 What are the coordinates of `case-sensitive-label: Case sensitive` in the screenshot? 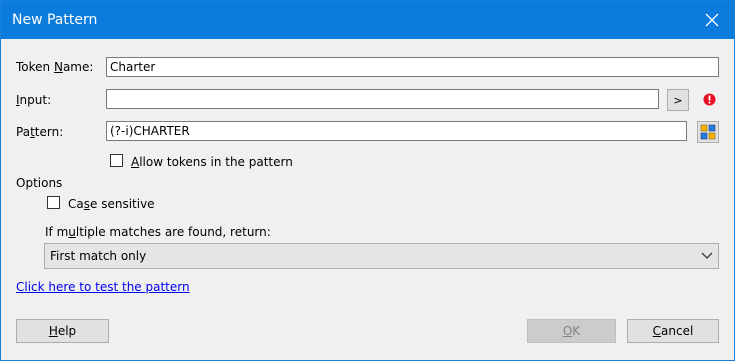 It's located at (111, 204).